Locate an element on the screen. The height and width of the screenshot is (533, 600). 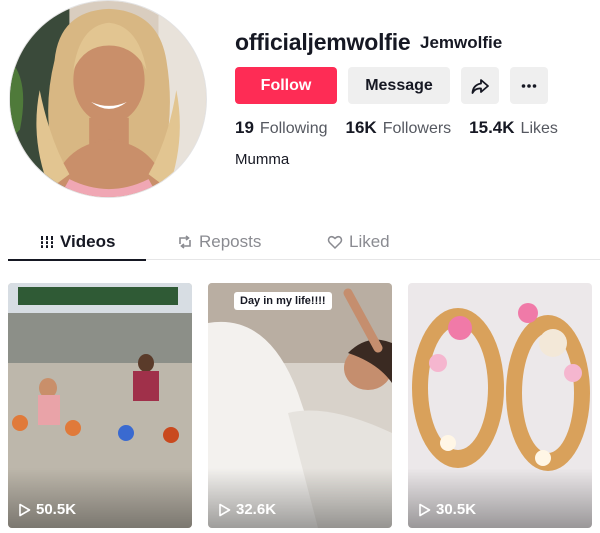
video-card: 30.5K is located at coordinates (500, 405).